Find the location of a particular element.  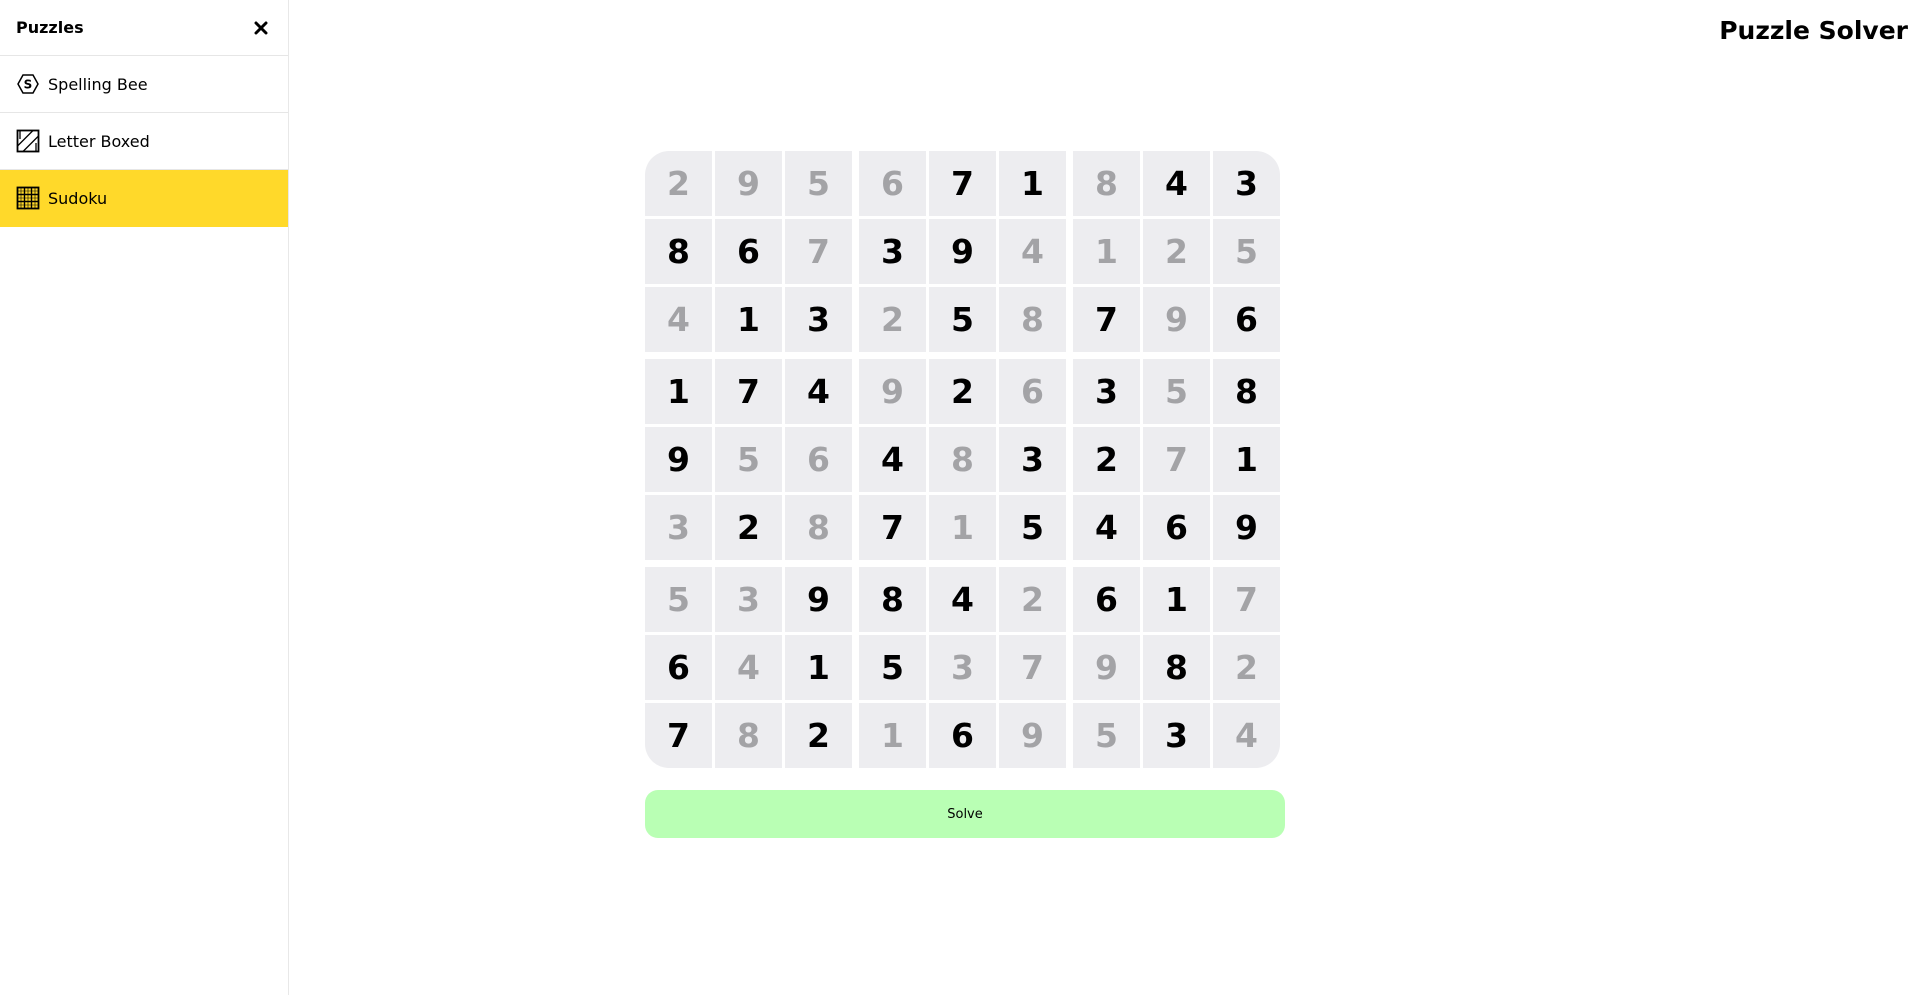

sidebar-item-label: Spelling Bee is located at coordinates (98, 84).